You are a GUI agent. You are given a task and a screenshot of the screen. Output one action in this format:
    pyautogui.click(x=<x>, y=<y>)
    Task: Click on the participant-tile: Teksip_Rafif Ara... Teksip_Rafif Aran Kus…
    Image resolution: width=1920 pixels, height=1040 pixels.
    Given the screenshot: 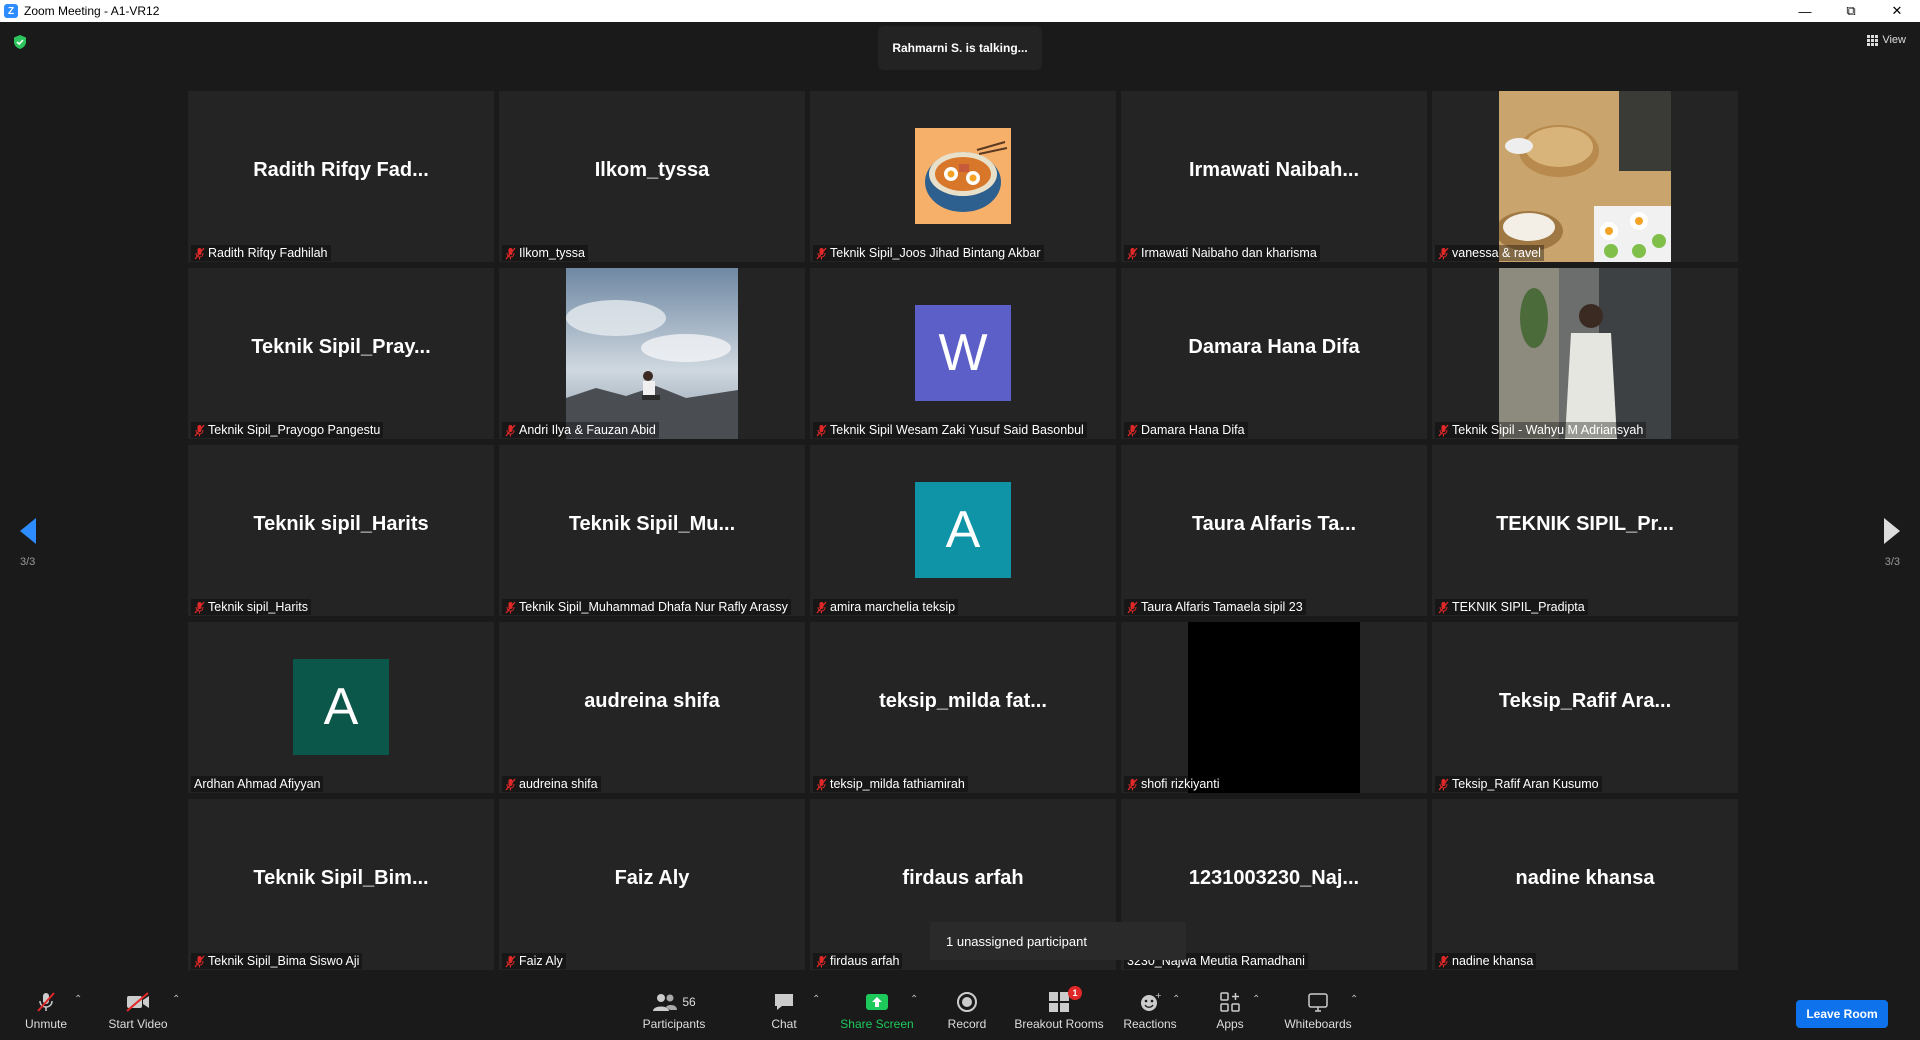 What is the action you would take?
    pyautogui.click(x=1585, y=707)
    